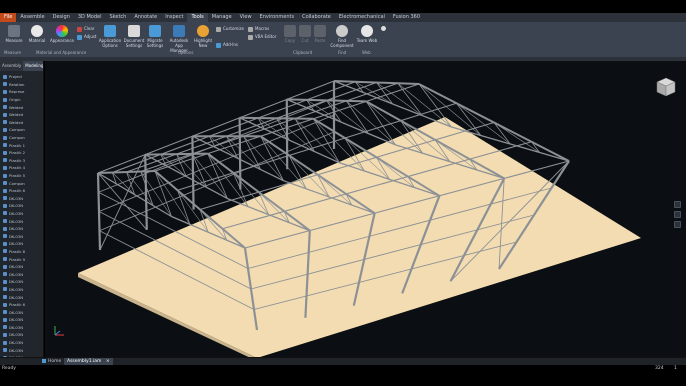  What do you see at coordinates (362, 17) in the screenshot?
I see `tab-electromechanical: Electromechanical` at bounding box center [362, 17].